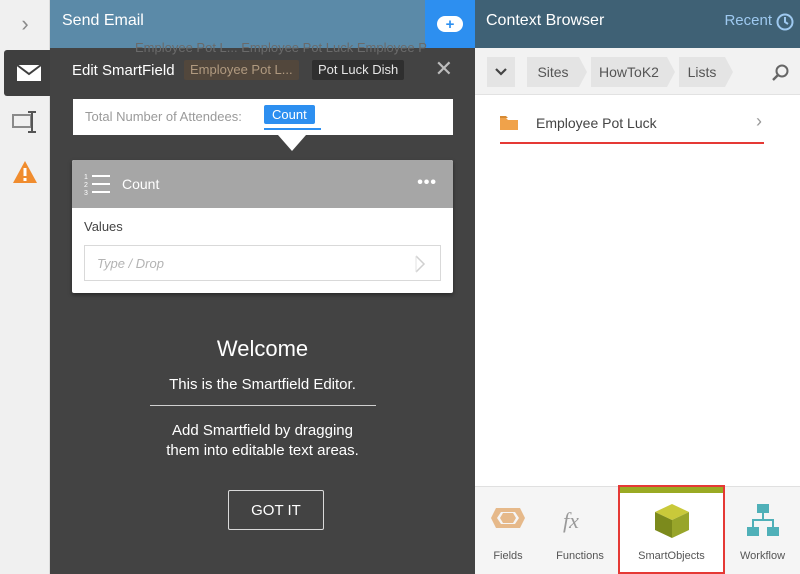  I want to click on expand-panel-button: ›, so click(25, 24).